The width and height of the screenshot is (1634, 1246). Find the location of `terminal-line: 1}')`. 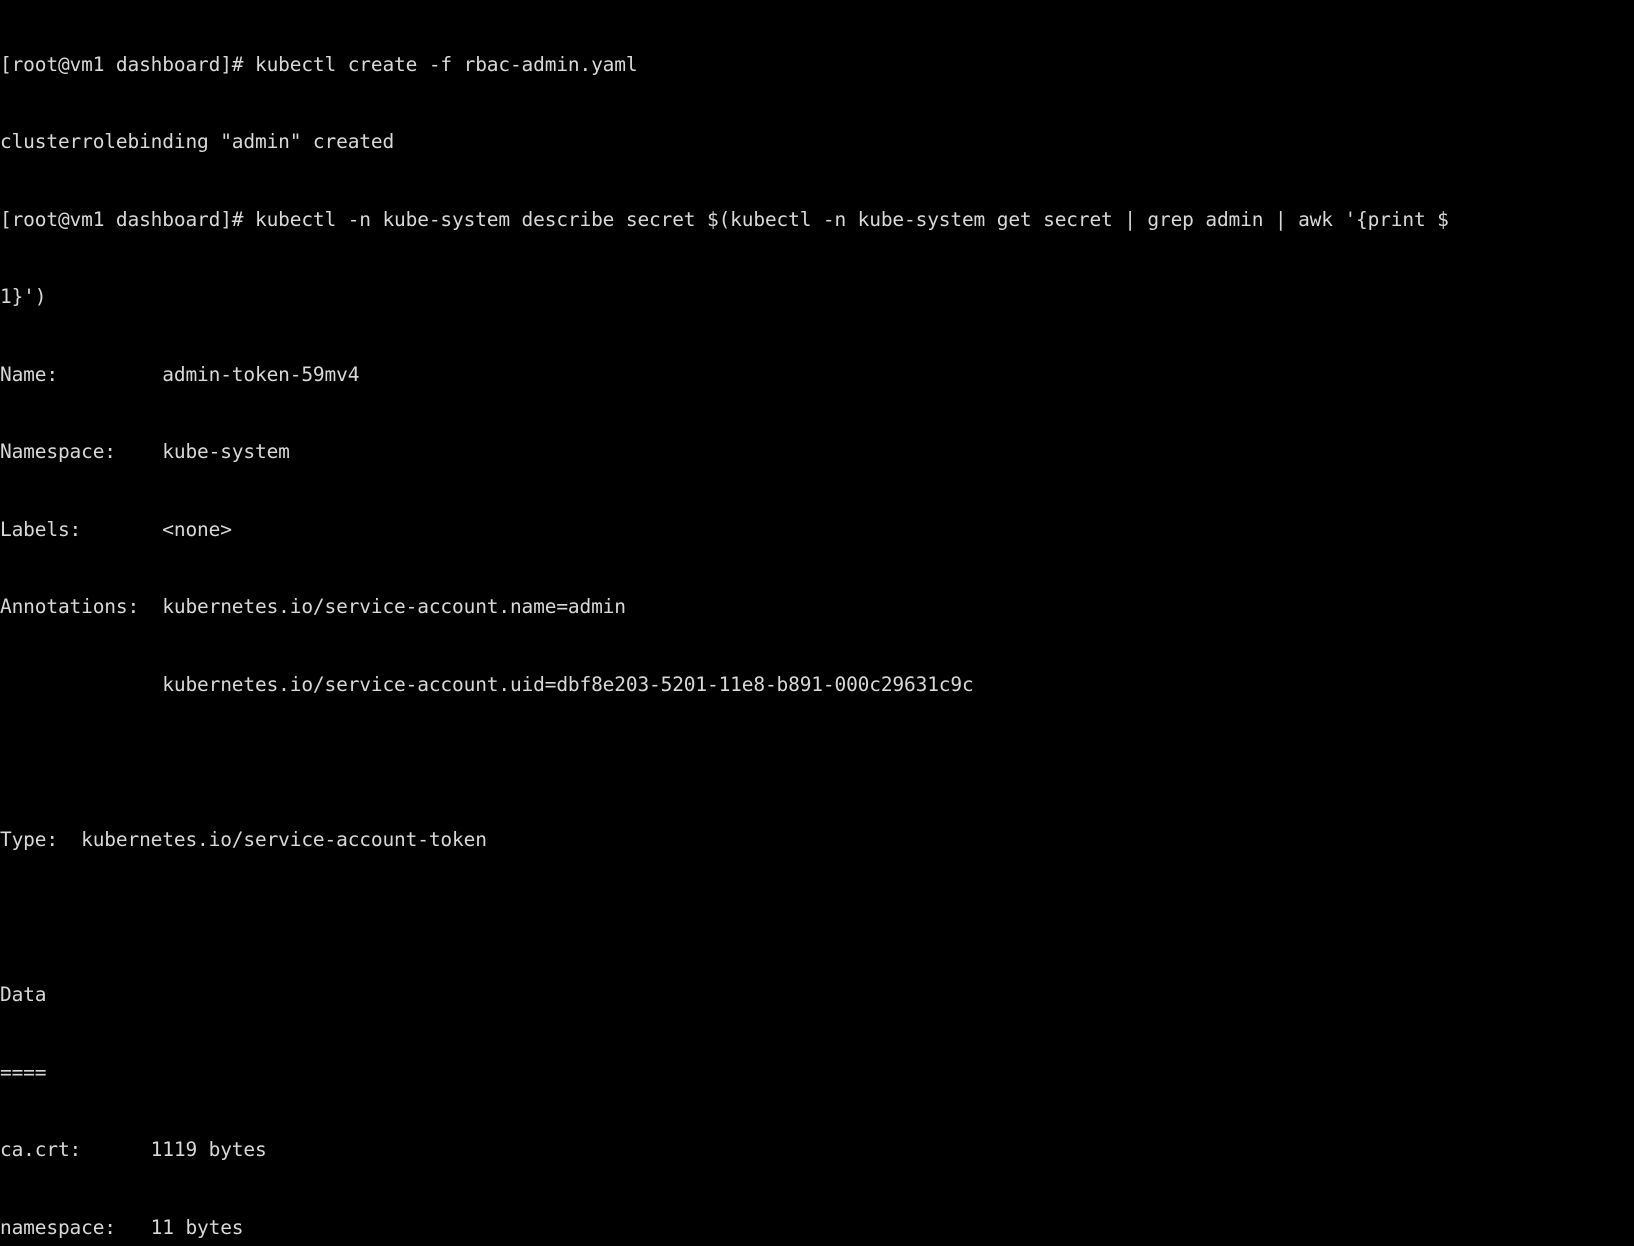

terminal-line: 1}') is located at coordinates (23, 297).